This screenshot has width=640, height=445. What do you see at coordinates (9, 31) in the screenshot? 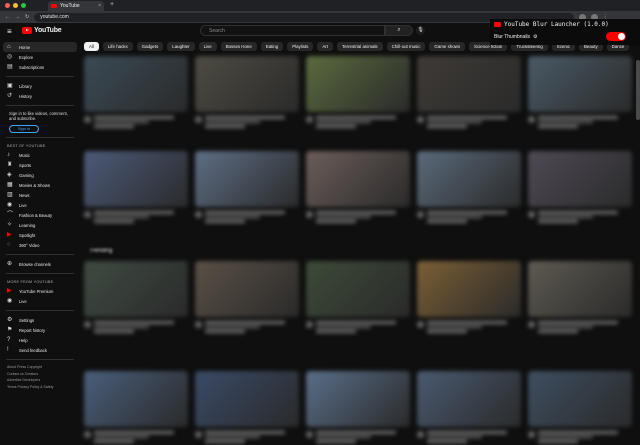
I see `hamburger-menu-icon: ≡` at bounding box center [9, 31].